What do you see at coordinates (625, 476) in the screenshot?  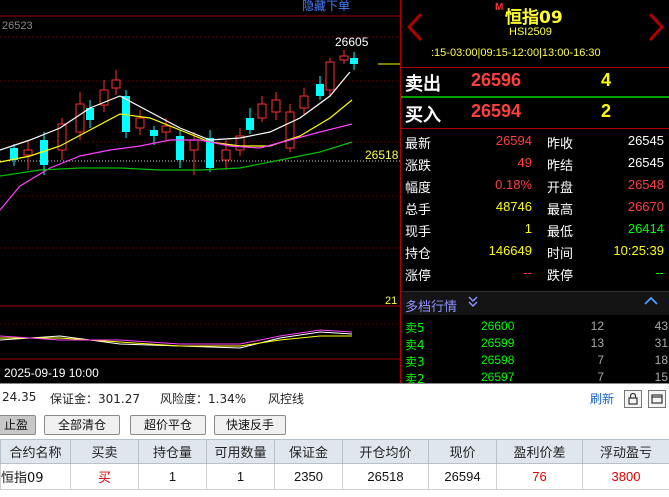 I see `table-cell: 3800` at bounding box center [625, 476].